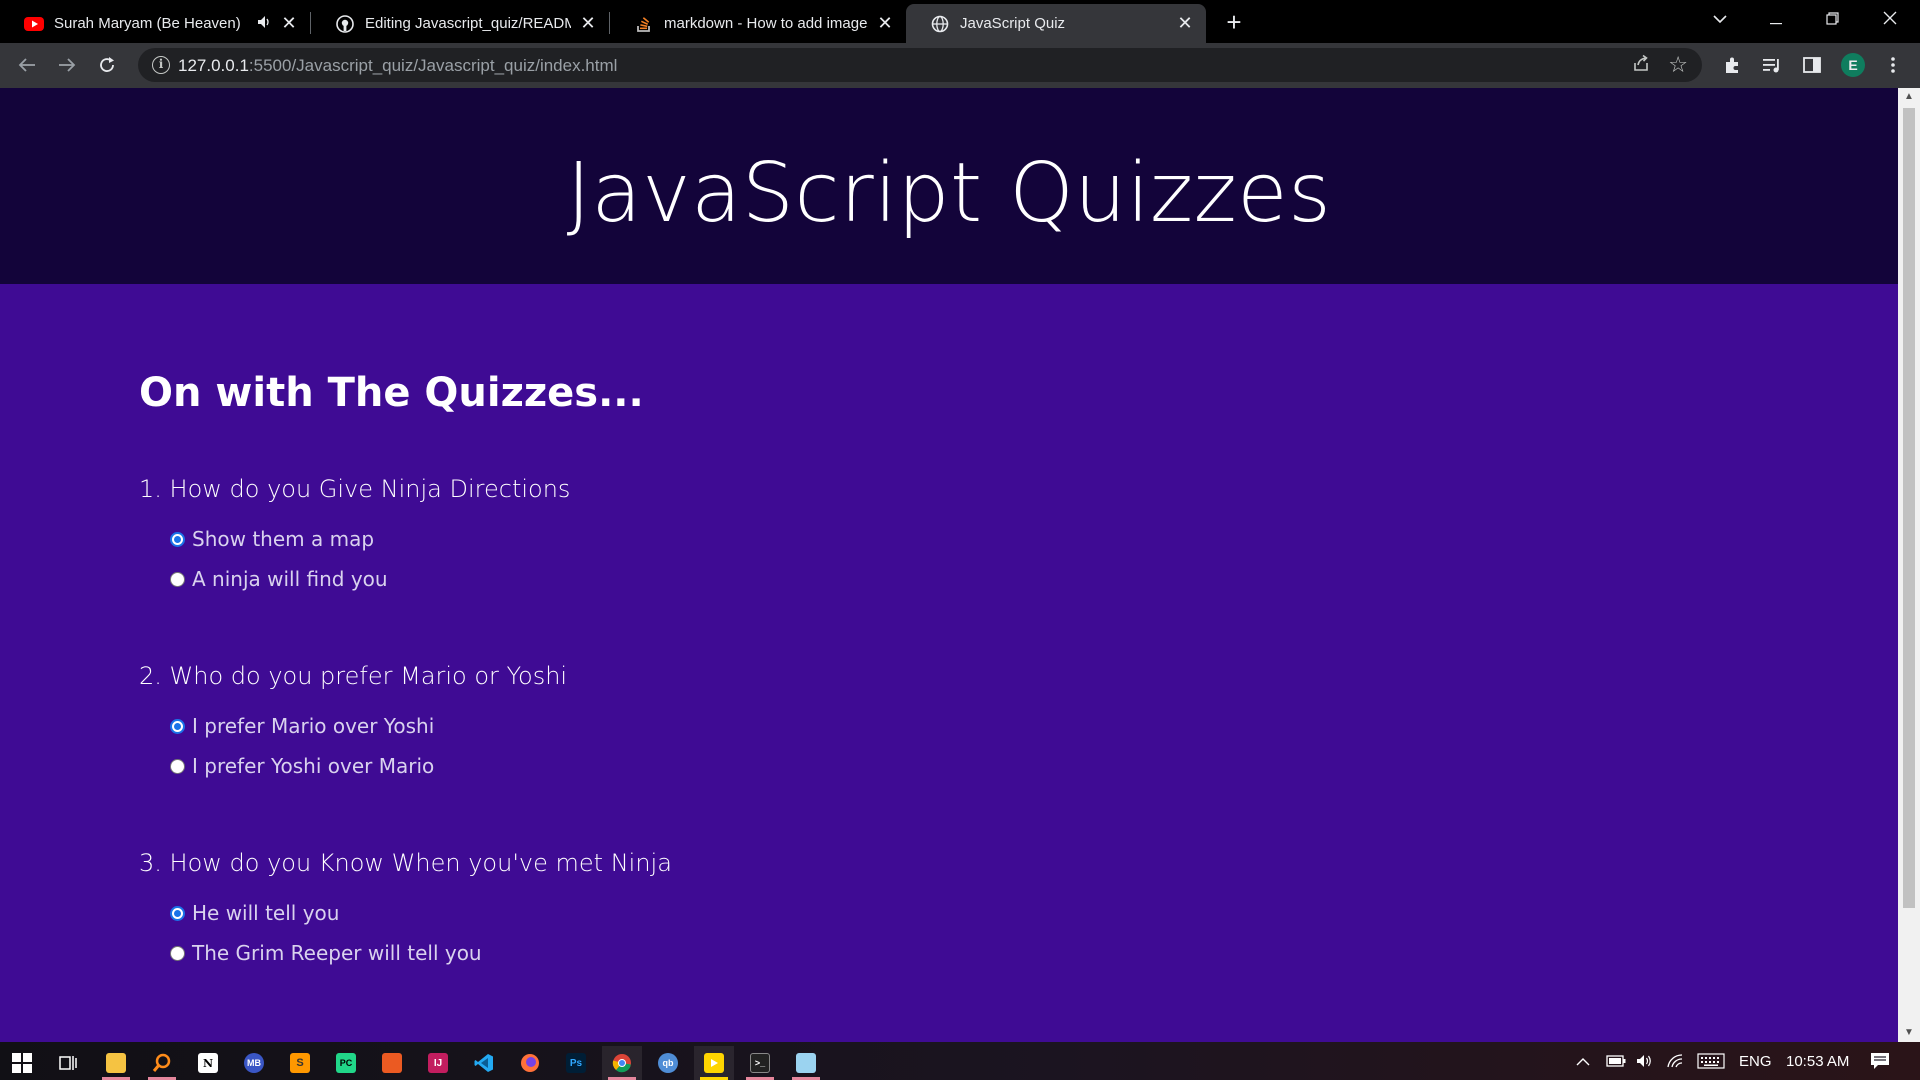 This screenshot has height=1080, width=1920. Describe the element at coordinates (714, 1063) in the screenshot. I see `media-player-icon` at that location.